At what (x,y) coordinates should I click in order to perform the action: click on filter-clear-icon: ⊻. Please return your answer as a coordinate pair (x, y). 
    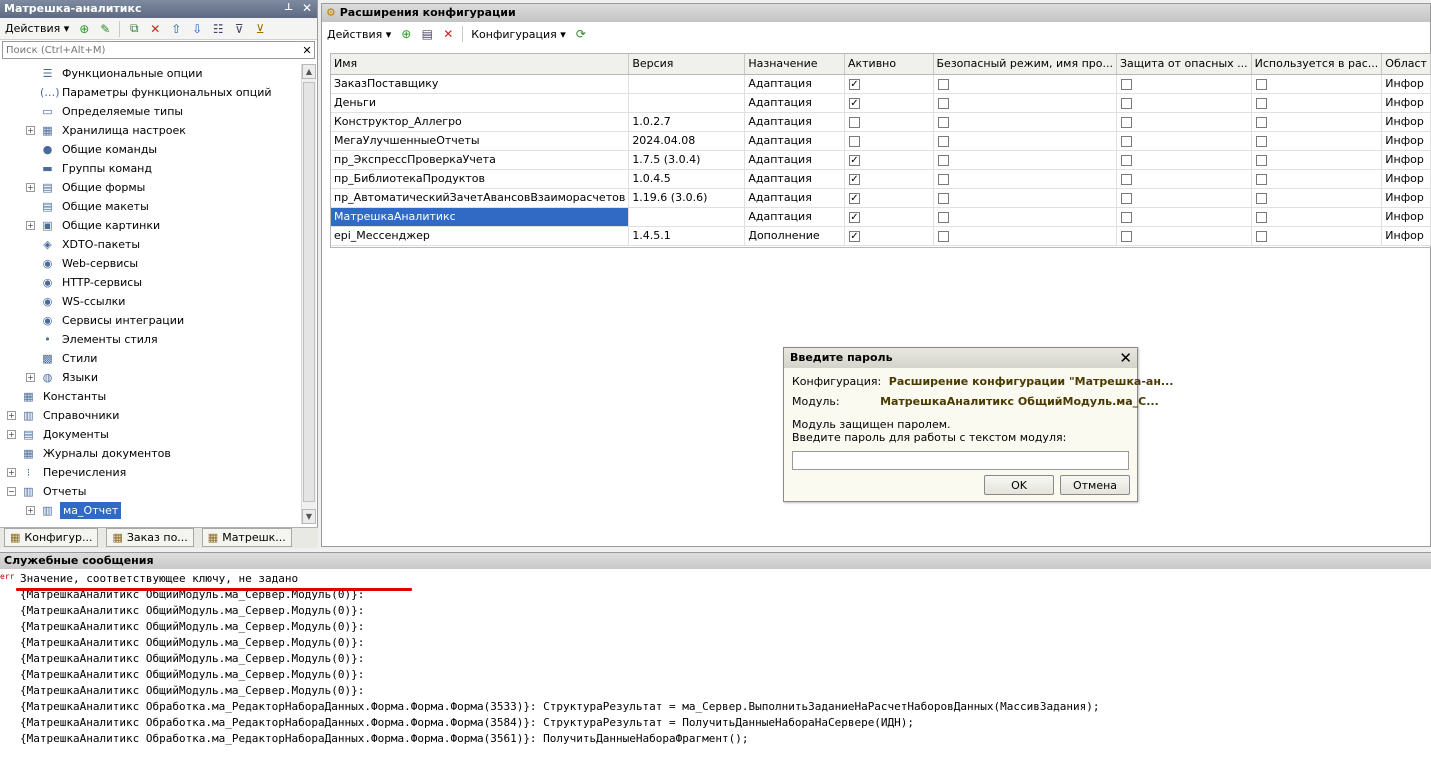
    Looking at the image, I should click on (260, 29).